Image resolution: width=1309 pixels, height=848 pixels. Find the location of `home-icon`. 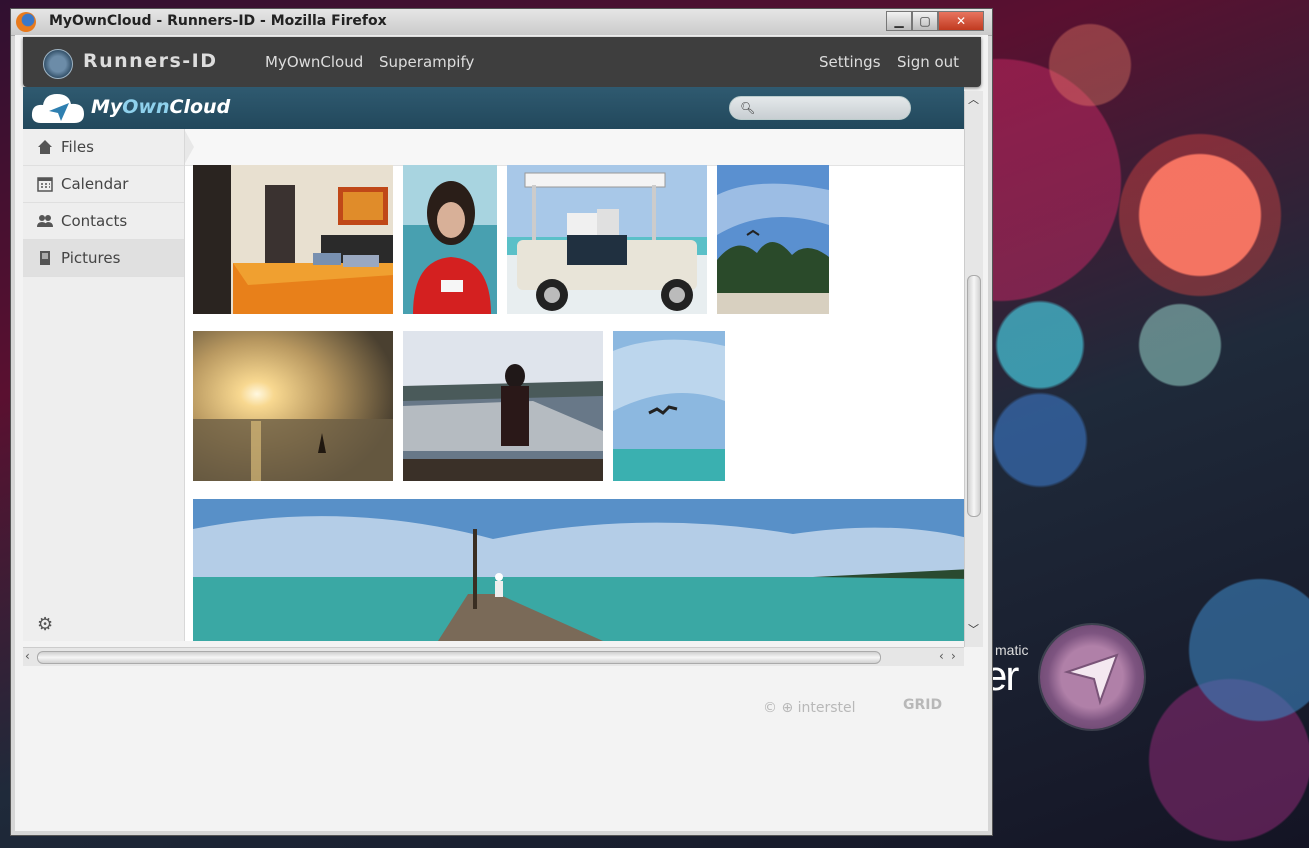

home-icon is located at coordinates (45, 147).